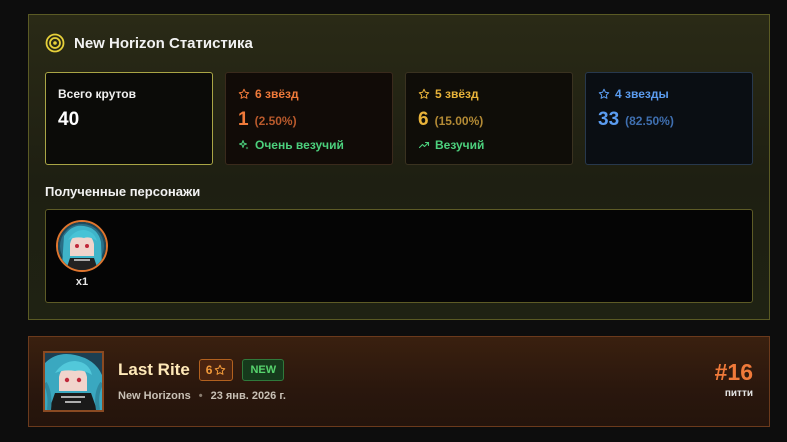 Image resolution: width=787 pixels, height=442 pixels. I want to click on six-star-percent: (2.50%), so click(275, 121).